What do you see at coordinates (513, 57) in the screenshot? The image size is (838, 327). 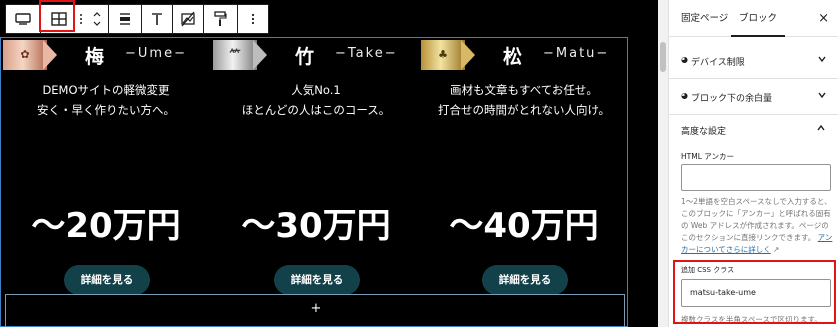 I see `plan-name: 松` at bounding box center [513, 57].